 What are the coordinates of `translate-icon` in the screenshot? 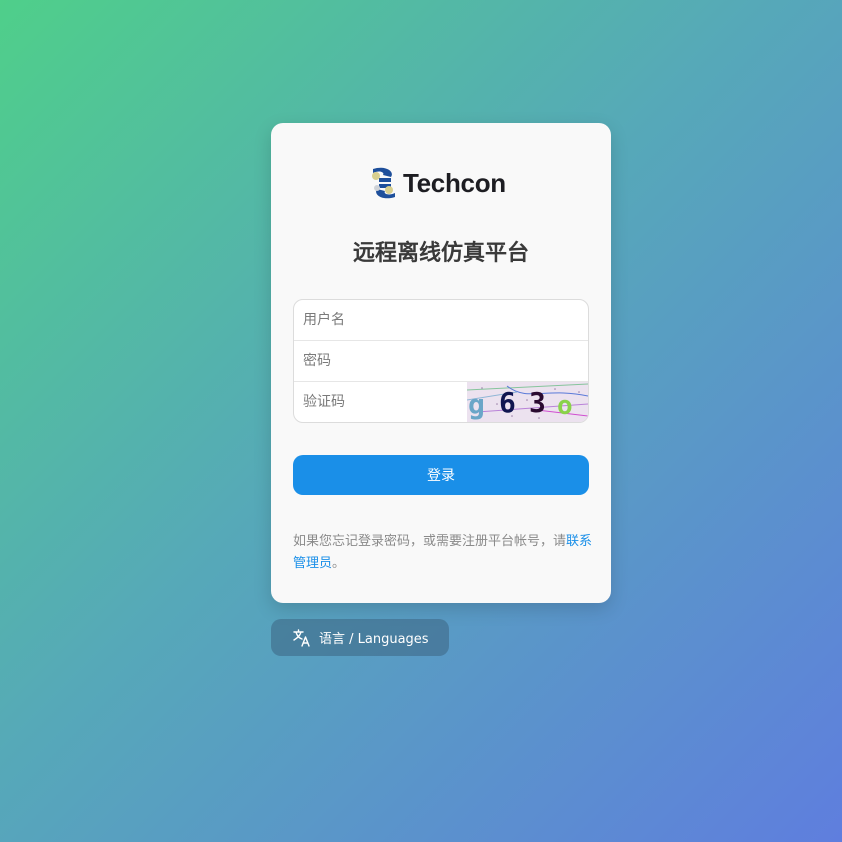 It's located at (301, 637).